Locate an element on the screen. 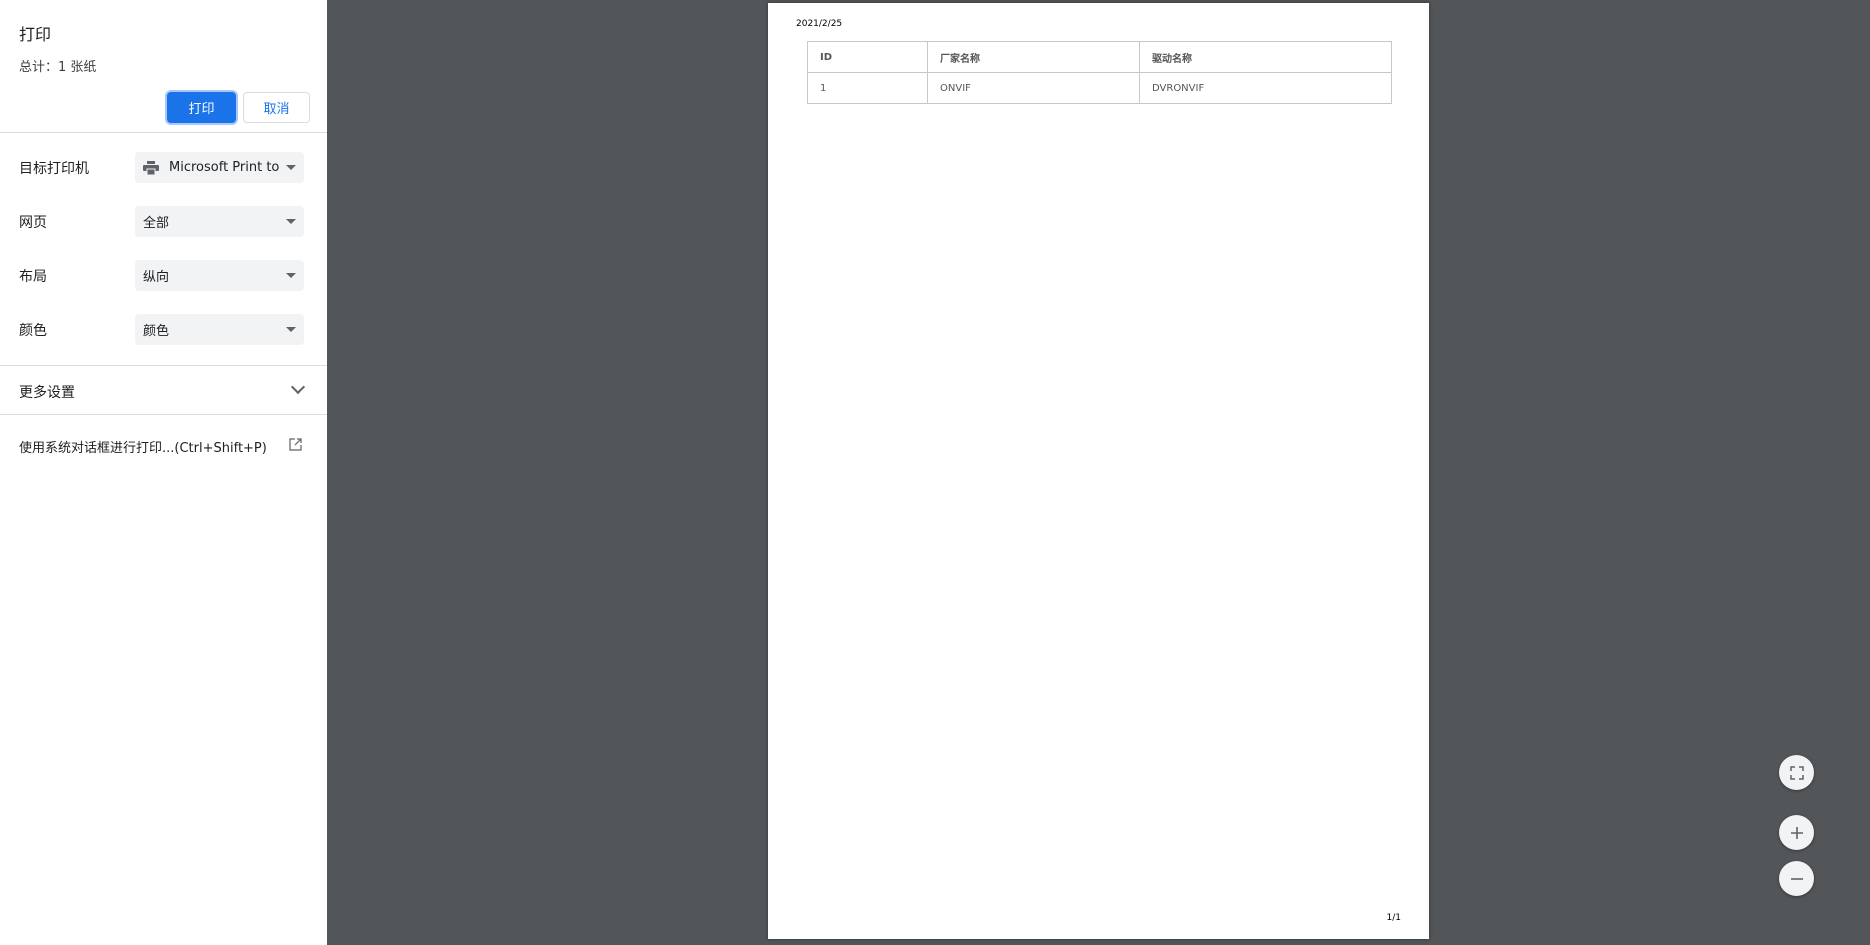  page-date: 2021/2/25 is located at coordinates (819, 24).